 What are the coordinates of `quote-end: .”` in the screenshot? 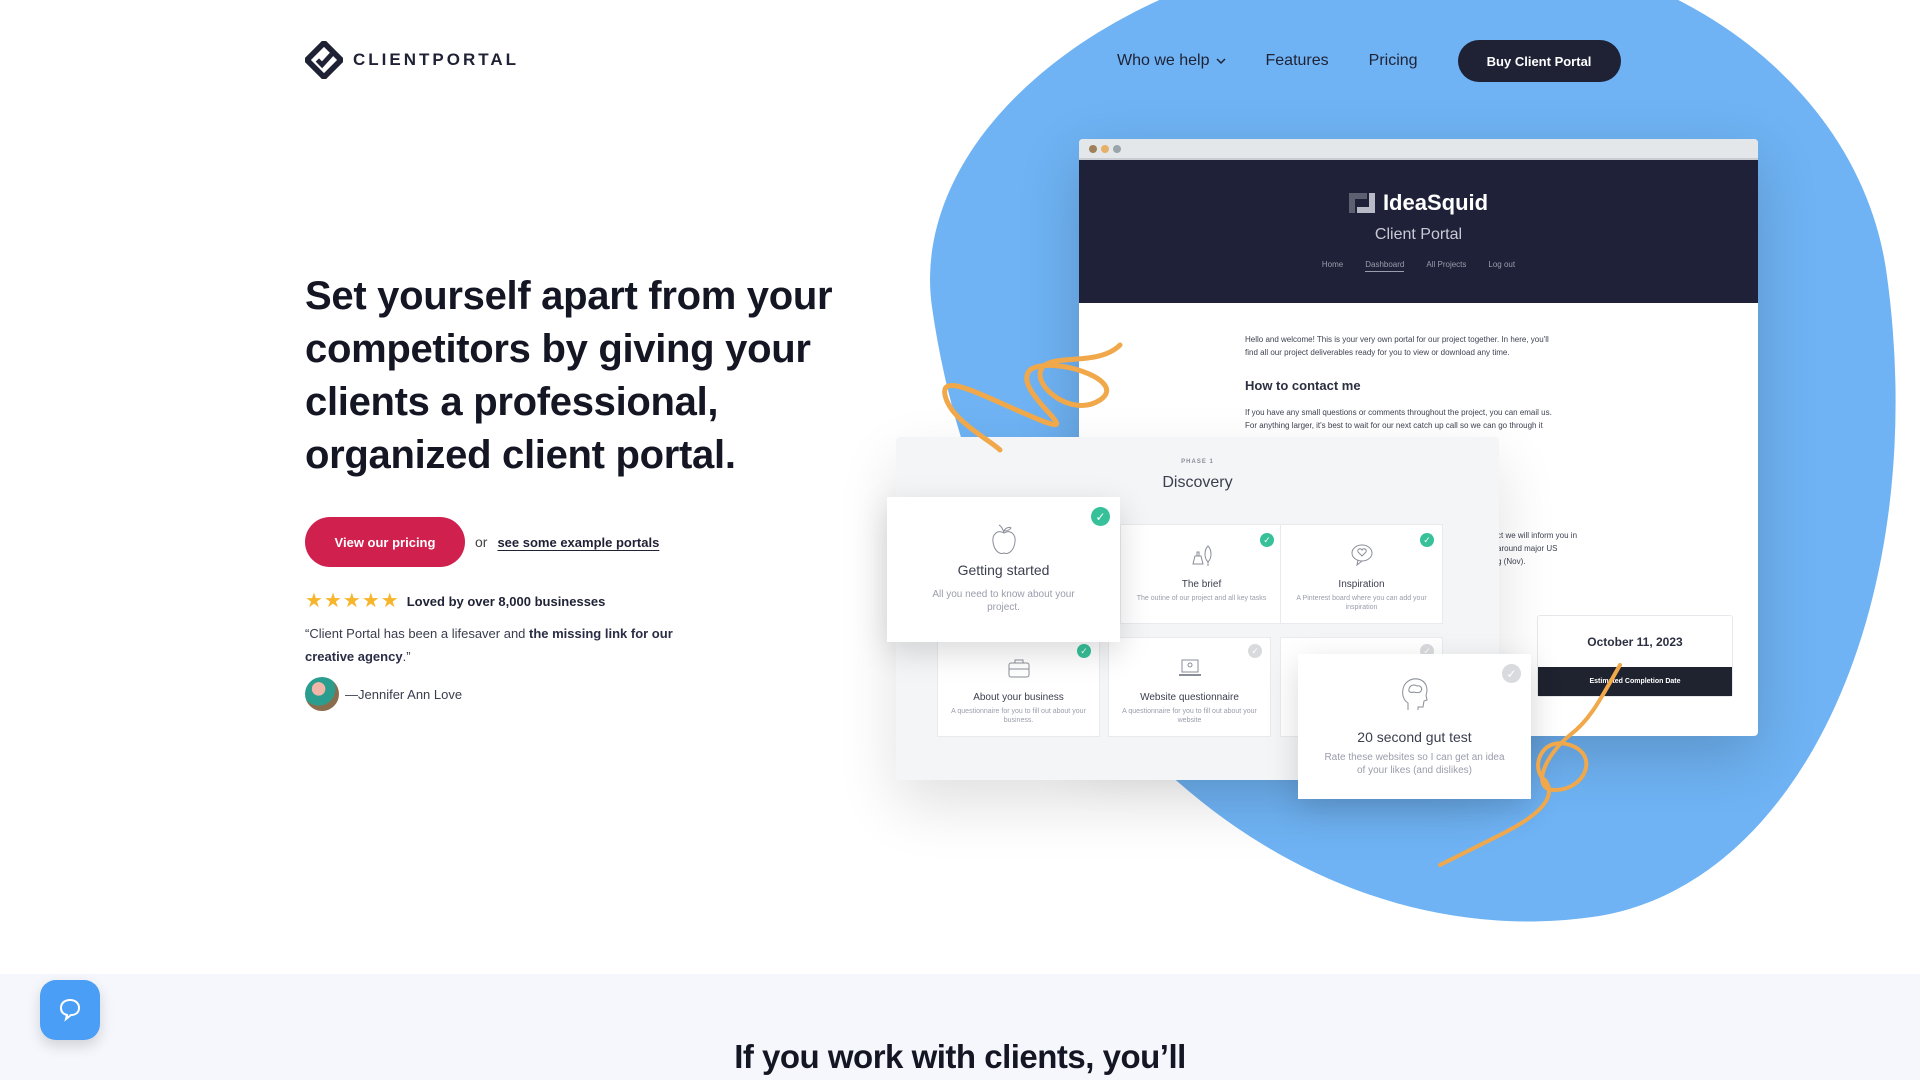 It's located at (406, 656).